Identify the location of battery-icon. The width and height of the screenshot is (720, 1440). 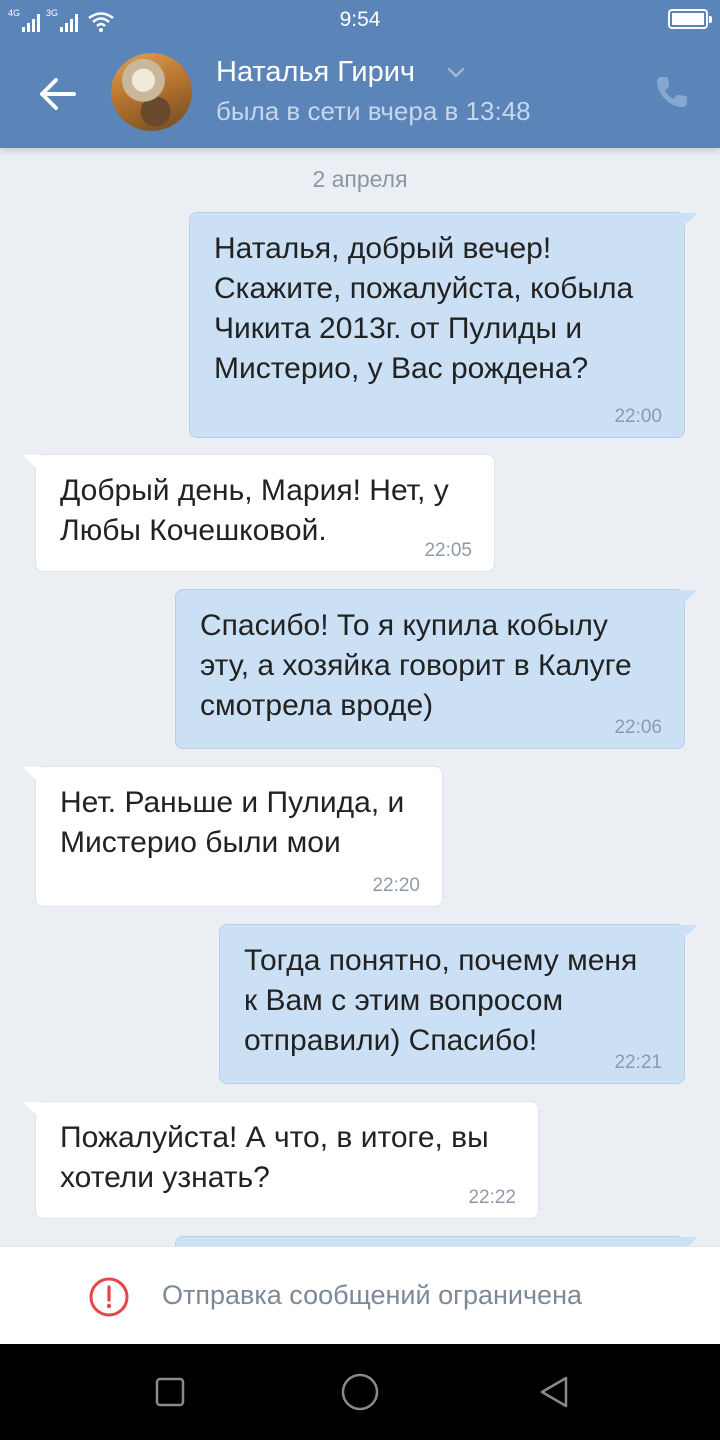
(690, 19).